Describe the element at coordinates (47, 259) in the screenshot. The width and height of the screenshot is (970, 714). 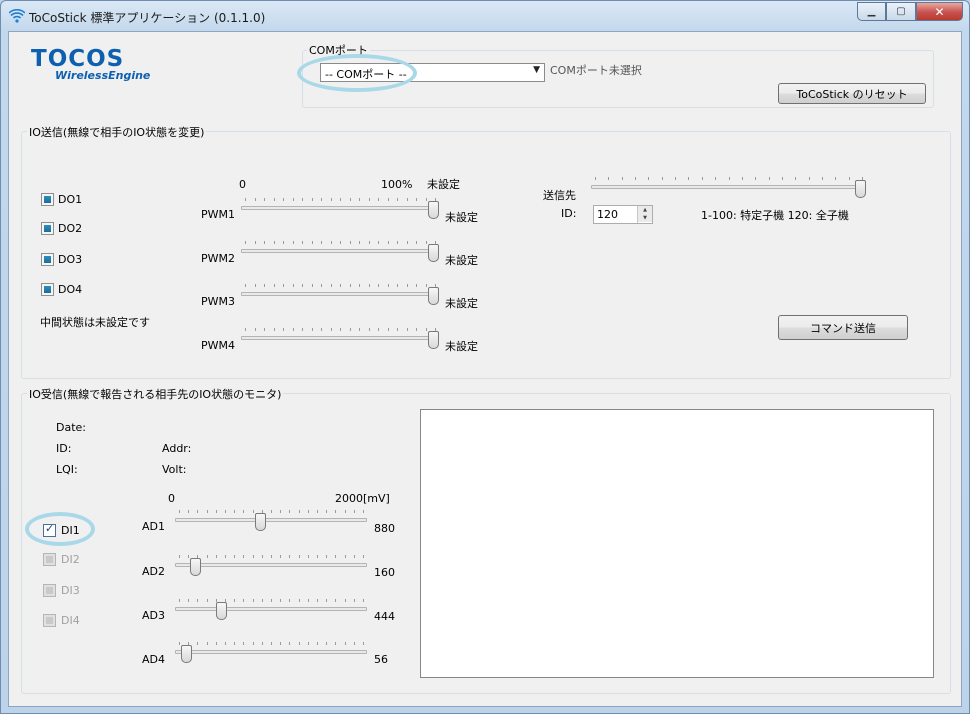
I see `do3-checkbox` at that location.